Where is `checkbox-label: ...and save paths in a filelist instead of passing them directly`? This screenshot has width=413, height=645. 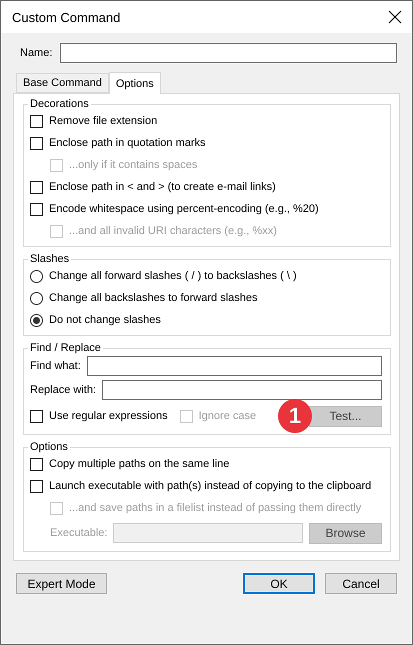
checkbox-label: ...and save paths in a filelist instead of passing them directly is located at coordinates (215, 508).